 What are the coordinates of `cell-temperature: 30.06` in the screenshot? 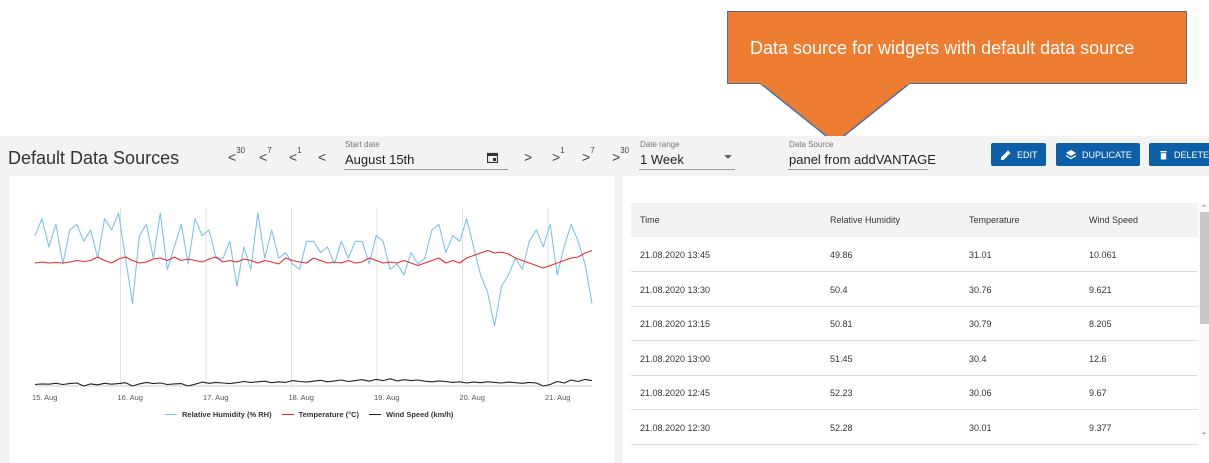 It's located at (980, 393).